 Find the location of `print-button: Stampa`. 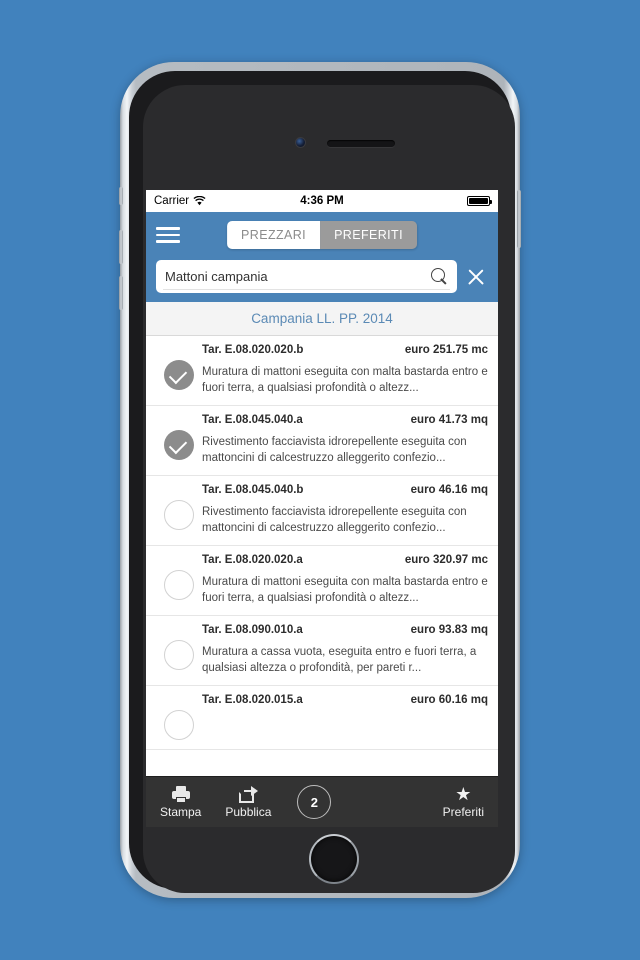

print-button: Stampa is located at coordinates (181, 802).